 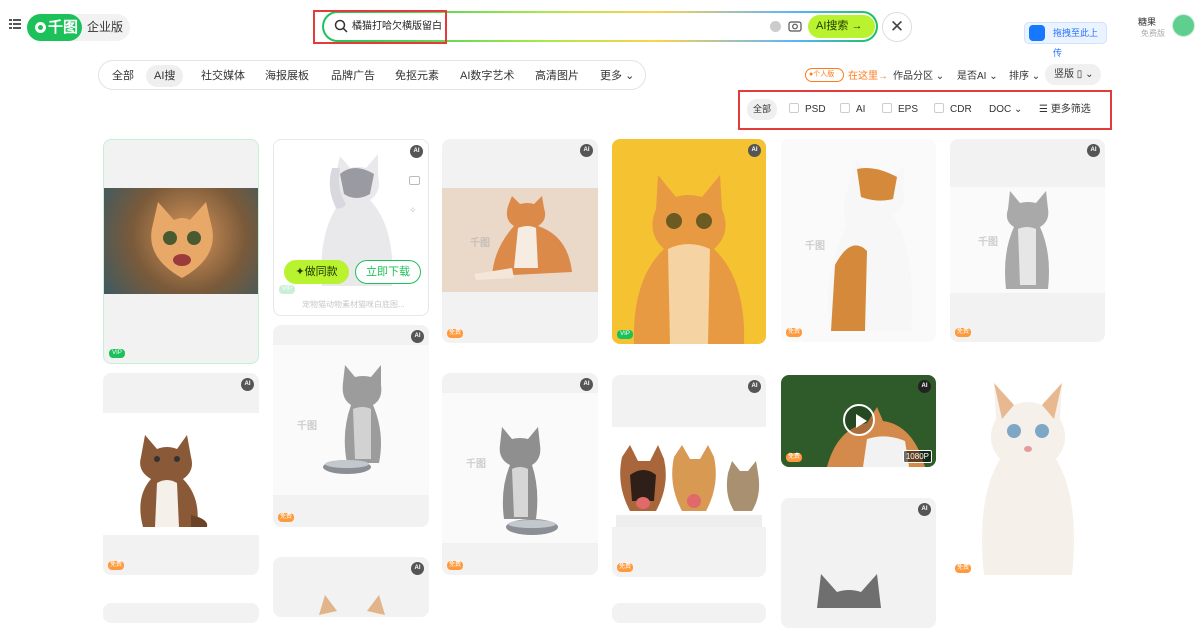 I want to click on tab-ai-search: AI搜, so click(x=165, y=76).